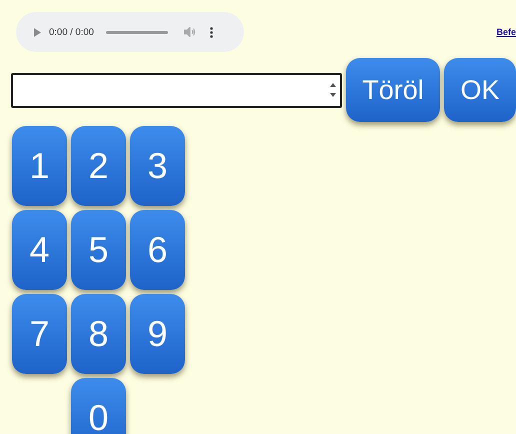  Describe the element at coordinates (39, 166) in the screenshot. I see `number-key: 1` at that location.